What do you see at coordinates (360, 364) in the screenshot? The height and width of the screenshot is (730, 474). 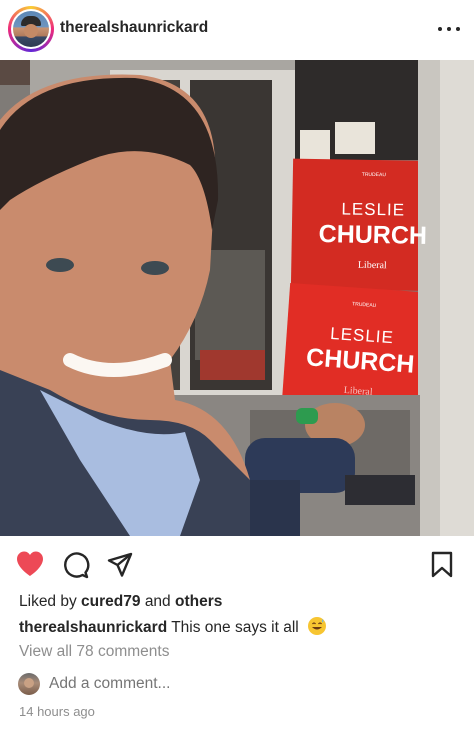 I see `campaign-sign-lower: TRUDEAU LESLIE CHURCH Liberal` at bounding box center [360, 364].